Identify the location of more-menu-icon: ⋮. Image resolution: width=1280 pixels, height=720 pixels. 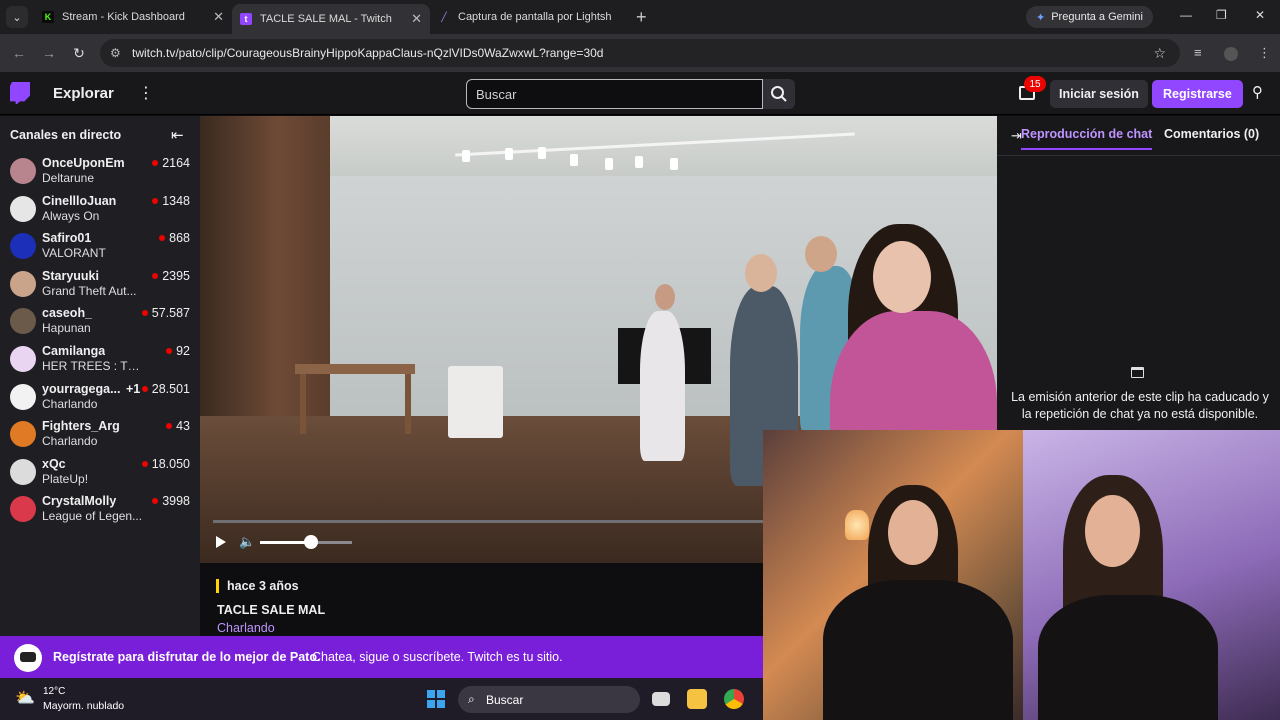
(146, 93).